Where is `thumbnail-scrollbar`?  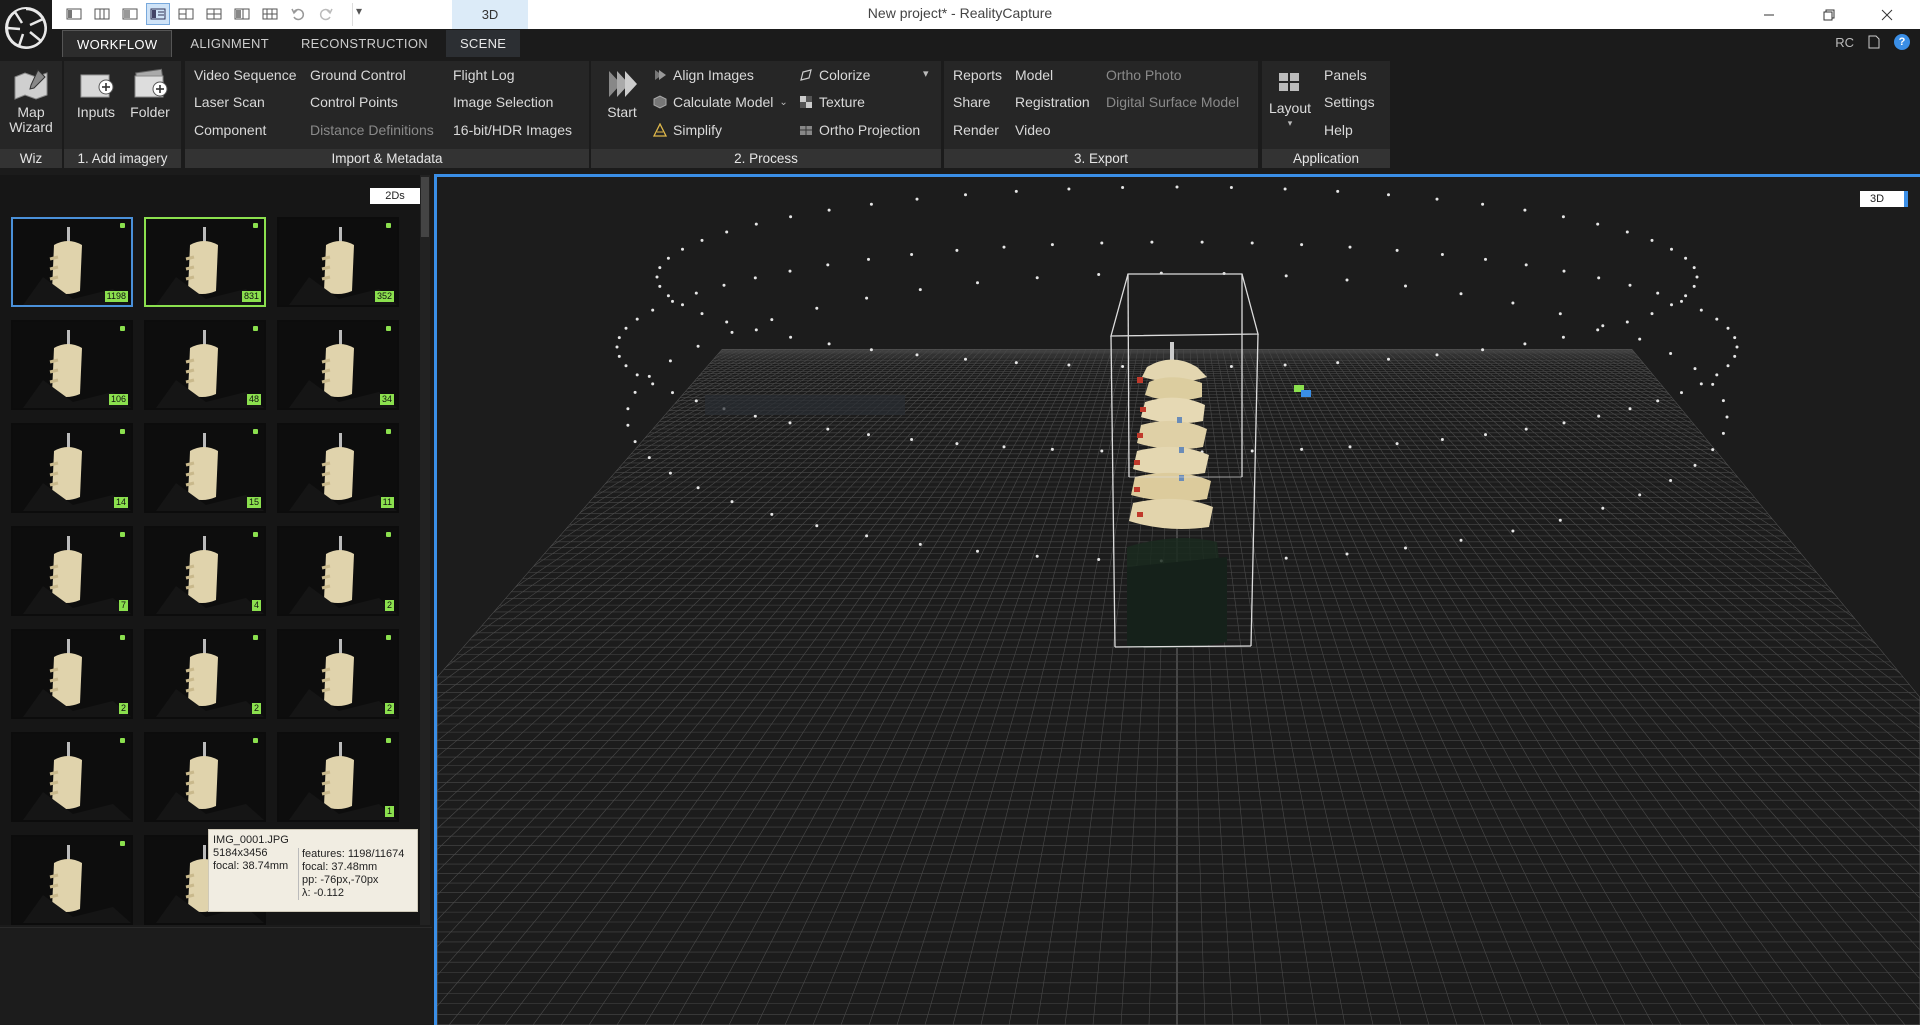 thumbnail-scrollbar is located at coordinates (425, 550).